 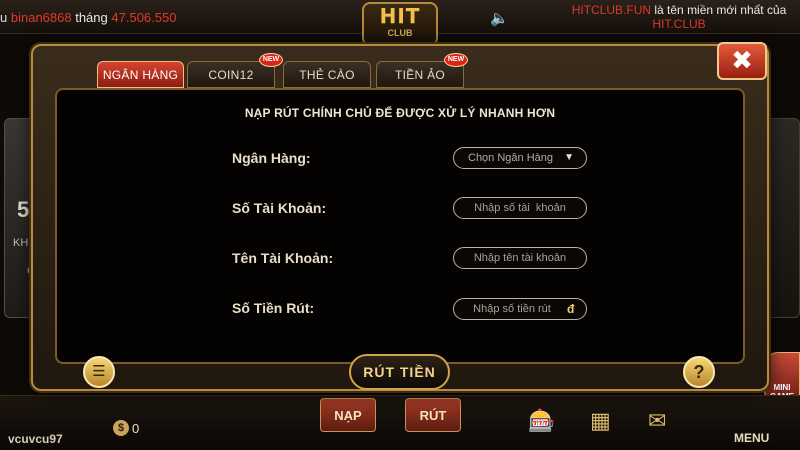 What do you see at coordinates (433, 415) in the screenshot?
I see `withdraw-button: RÚT` at bounding box center [433, 415].